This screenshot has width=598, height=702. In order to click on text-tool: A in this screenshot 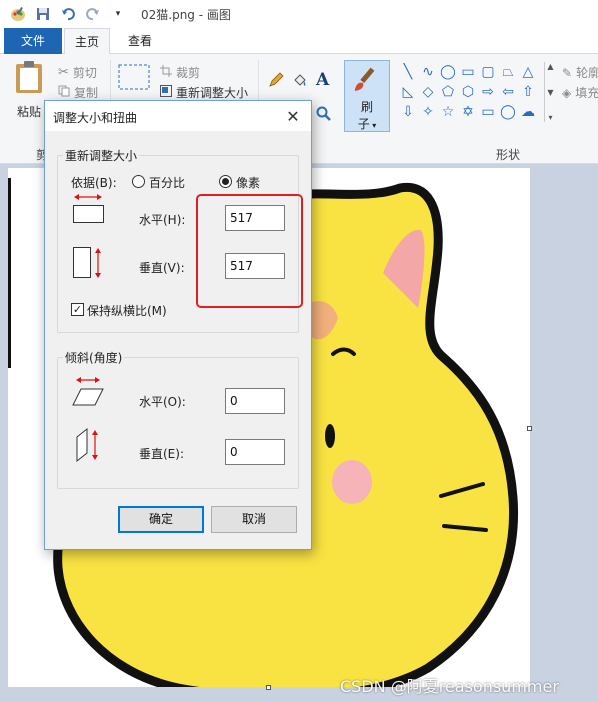, I will do `click(322, 80)`.